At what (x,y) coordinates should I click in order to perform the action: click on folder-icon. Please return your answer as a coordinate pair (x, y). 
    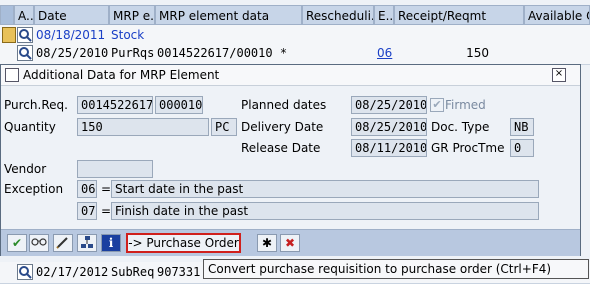
    Looking at the image, I should click on (9, 35).